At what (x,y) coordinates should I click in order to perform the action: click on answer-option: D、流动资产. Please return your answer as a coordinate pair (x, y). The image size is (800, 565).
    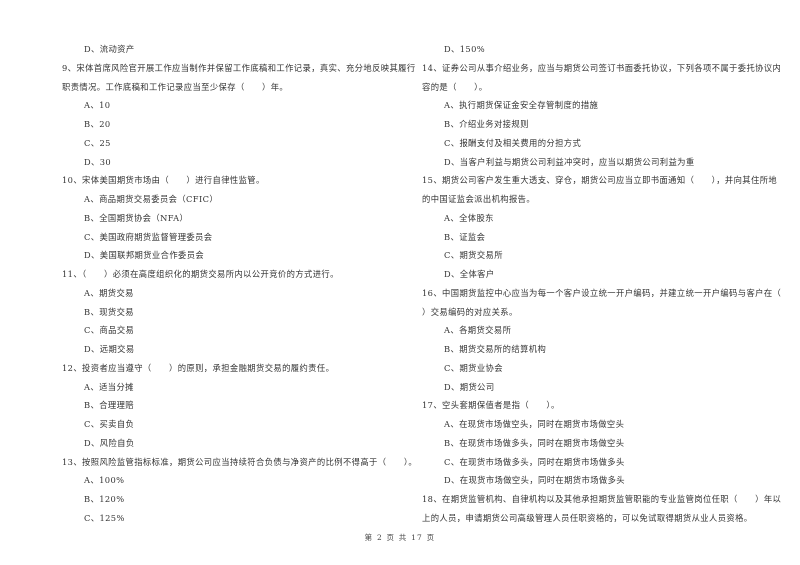
    Looking at the image, I should click on (109, 49).